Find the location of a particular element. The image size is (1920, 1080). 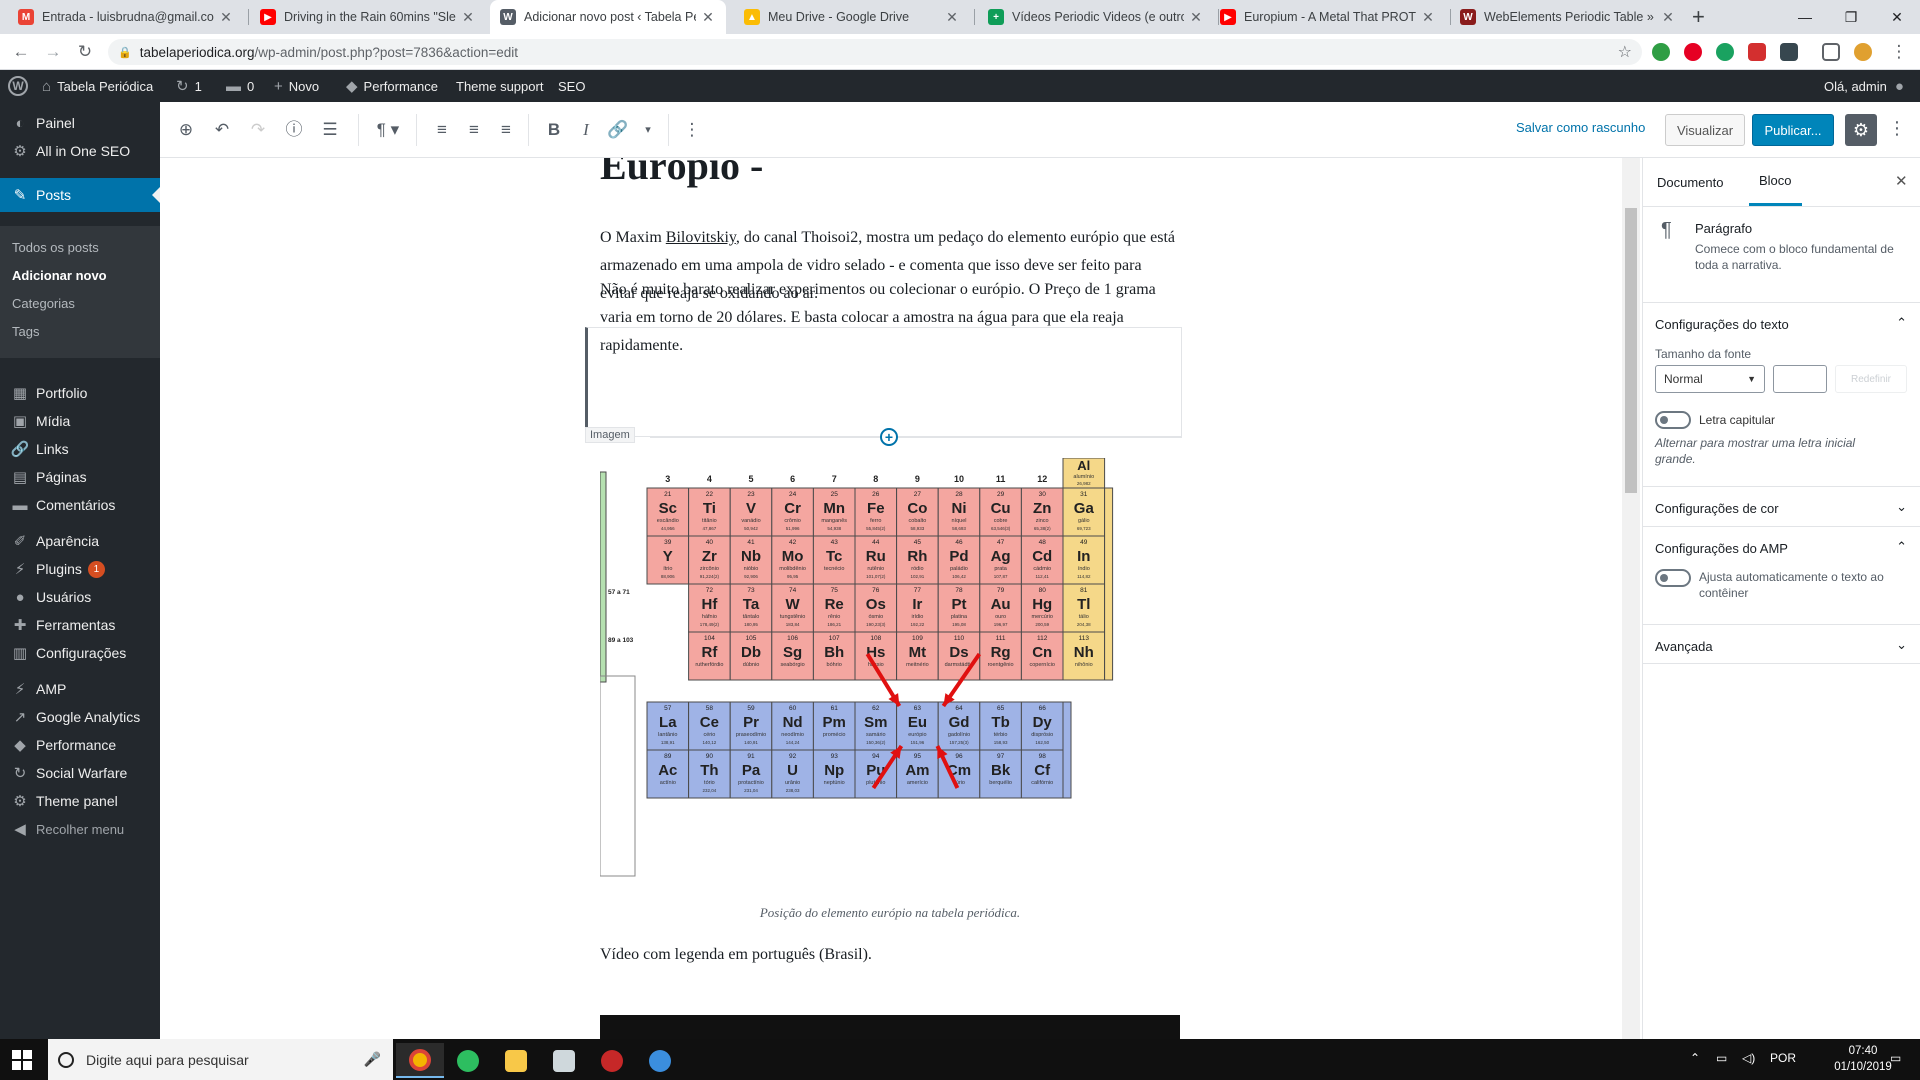

chevron-up-icon: ⌃ is located at coordinates (1901, 323).